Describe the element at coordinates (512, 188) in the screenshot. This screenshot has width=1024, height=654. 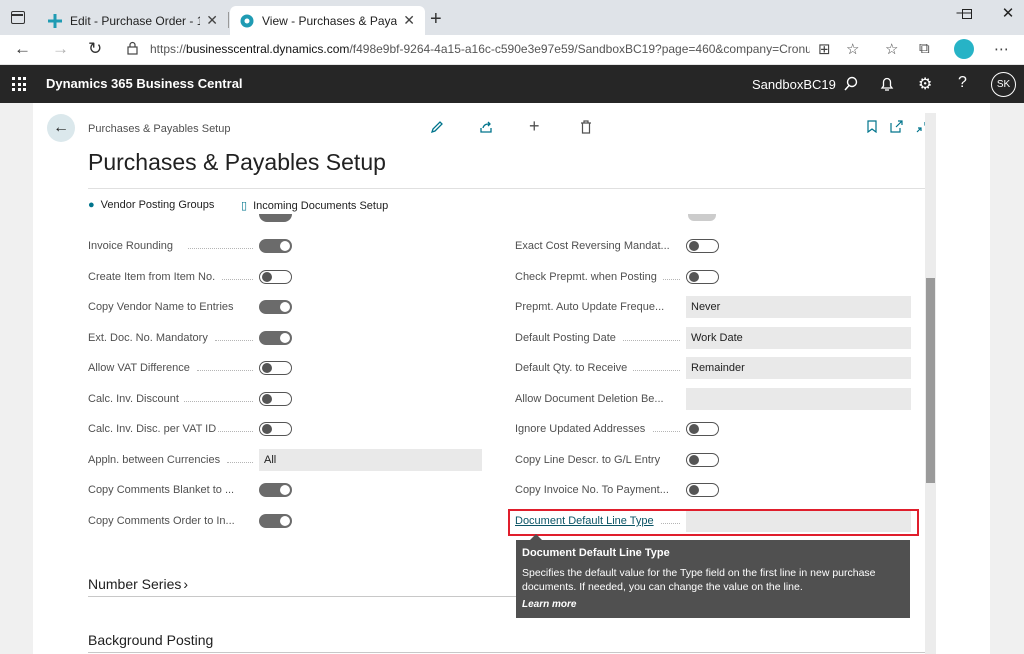
I see `header-divider` at that location.